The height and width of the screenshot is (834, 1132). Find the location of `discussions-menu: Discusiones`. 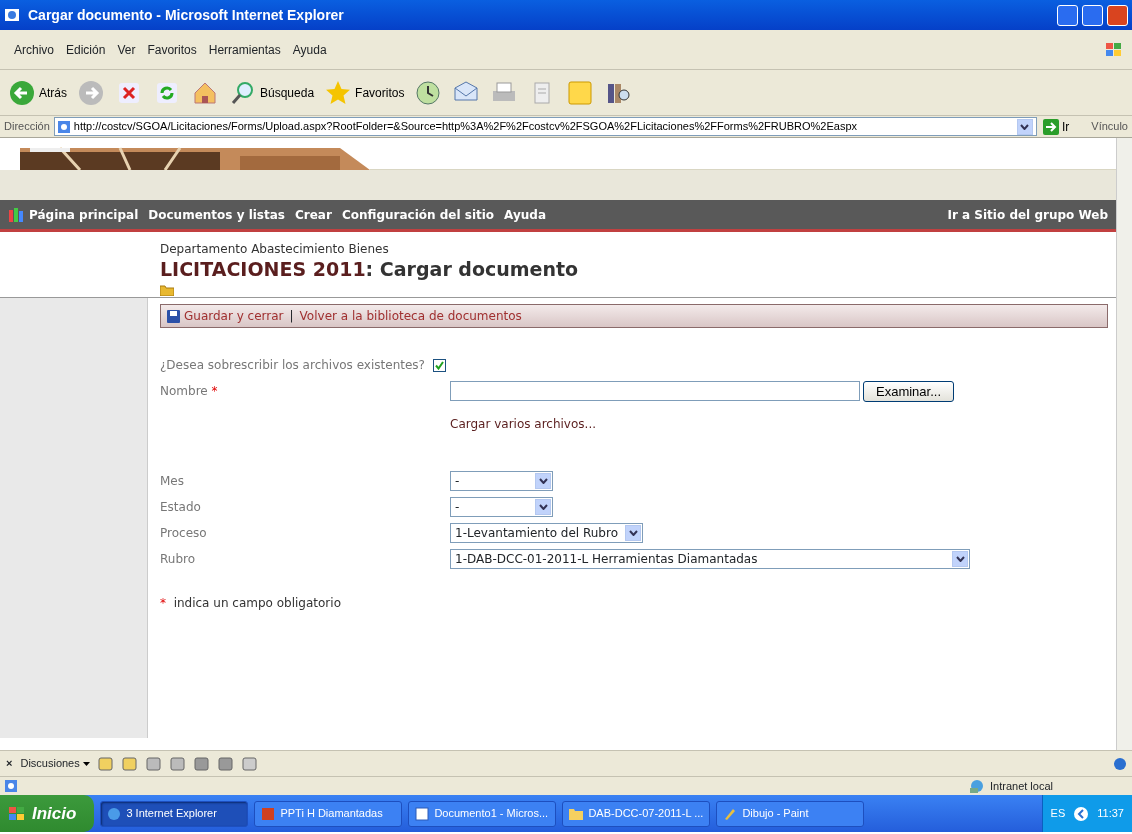

discussions-menu: Discusiones is located at coordinates (55, 763).